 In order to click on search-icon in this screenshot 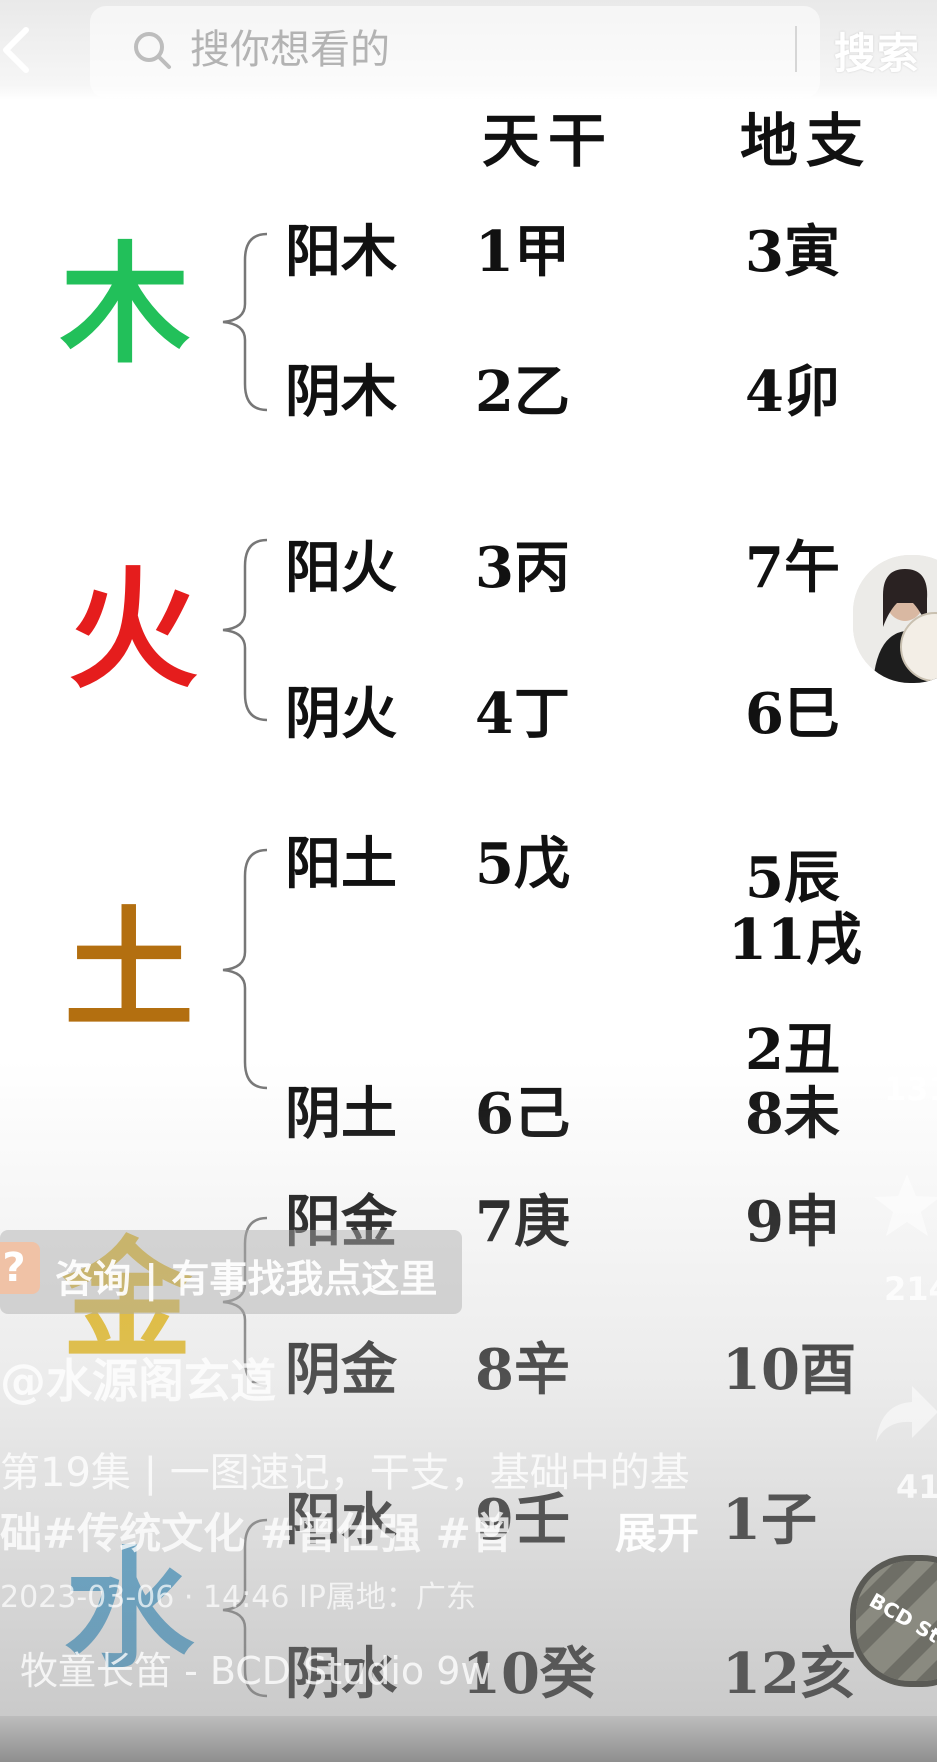, I will do `click(152, 50)`.